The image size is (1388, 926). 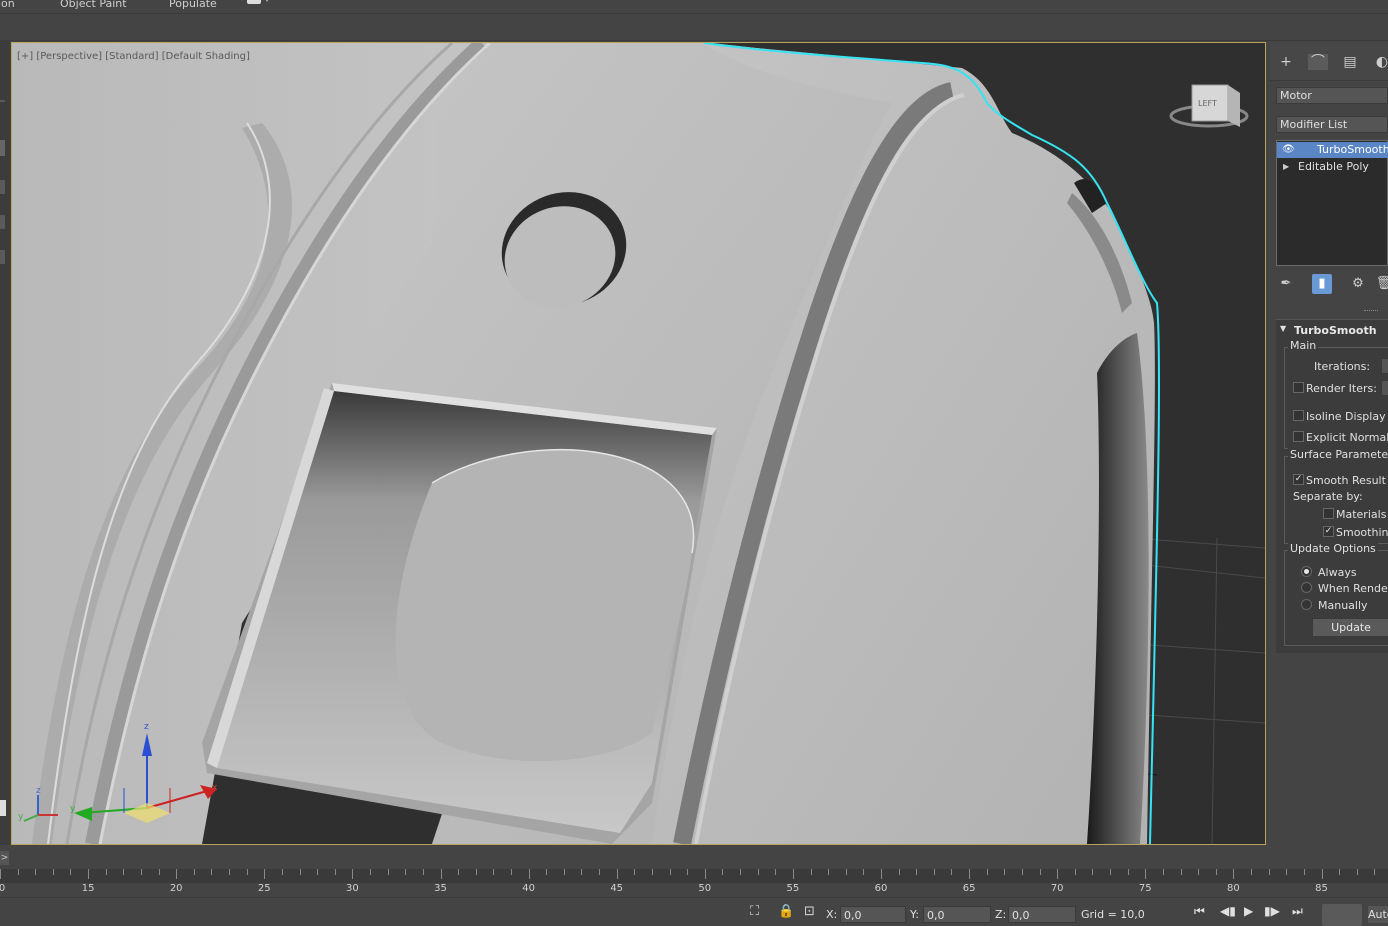 What do you see at coordinates (1228, 911) in the screenshot?
I see `previous-frame-icon: ◀▮` at bounding box center [1228, 911].